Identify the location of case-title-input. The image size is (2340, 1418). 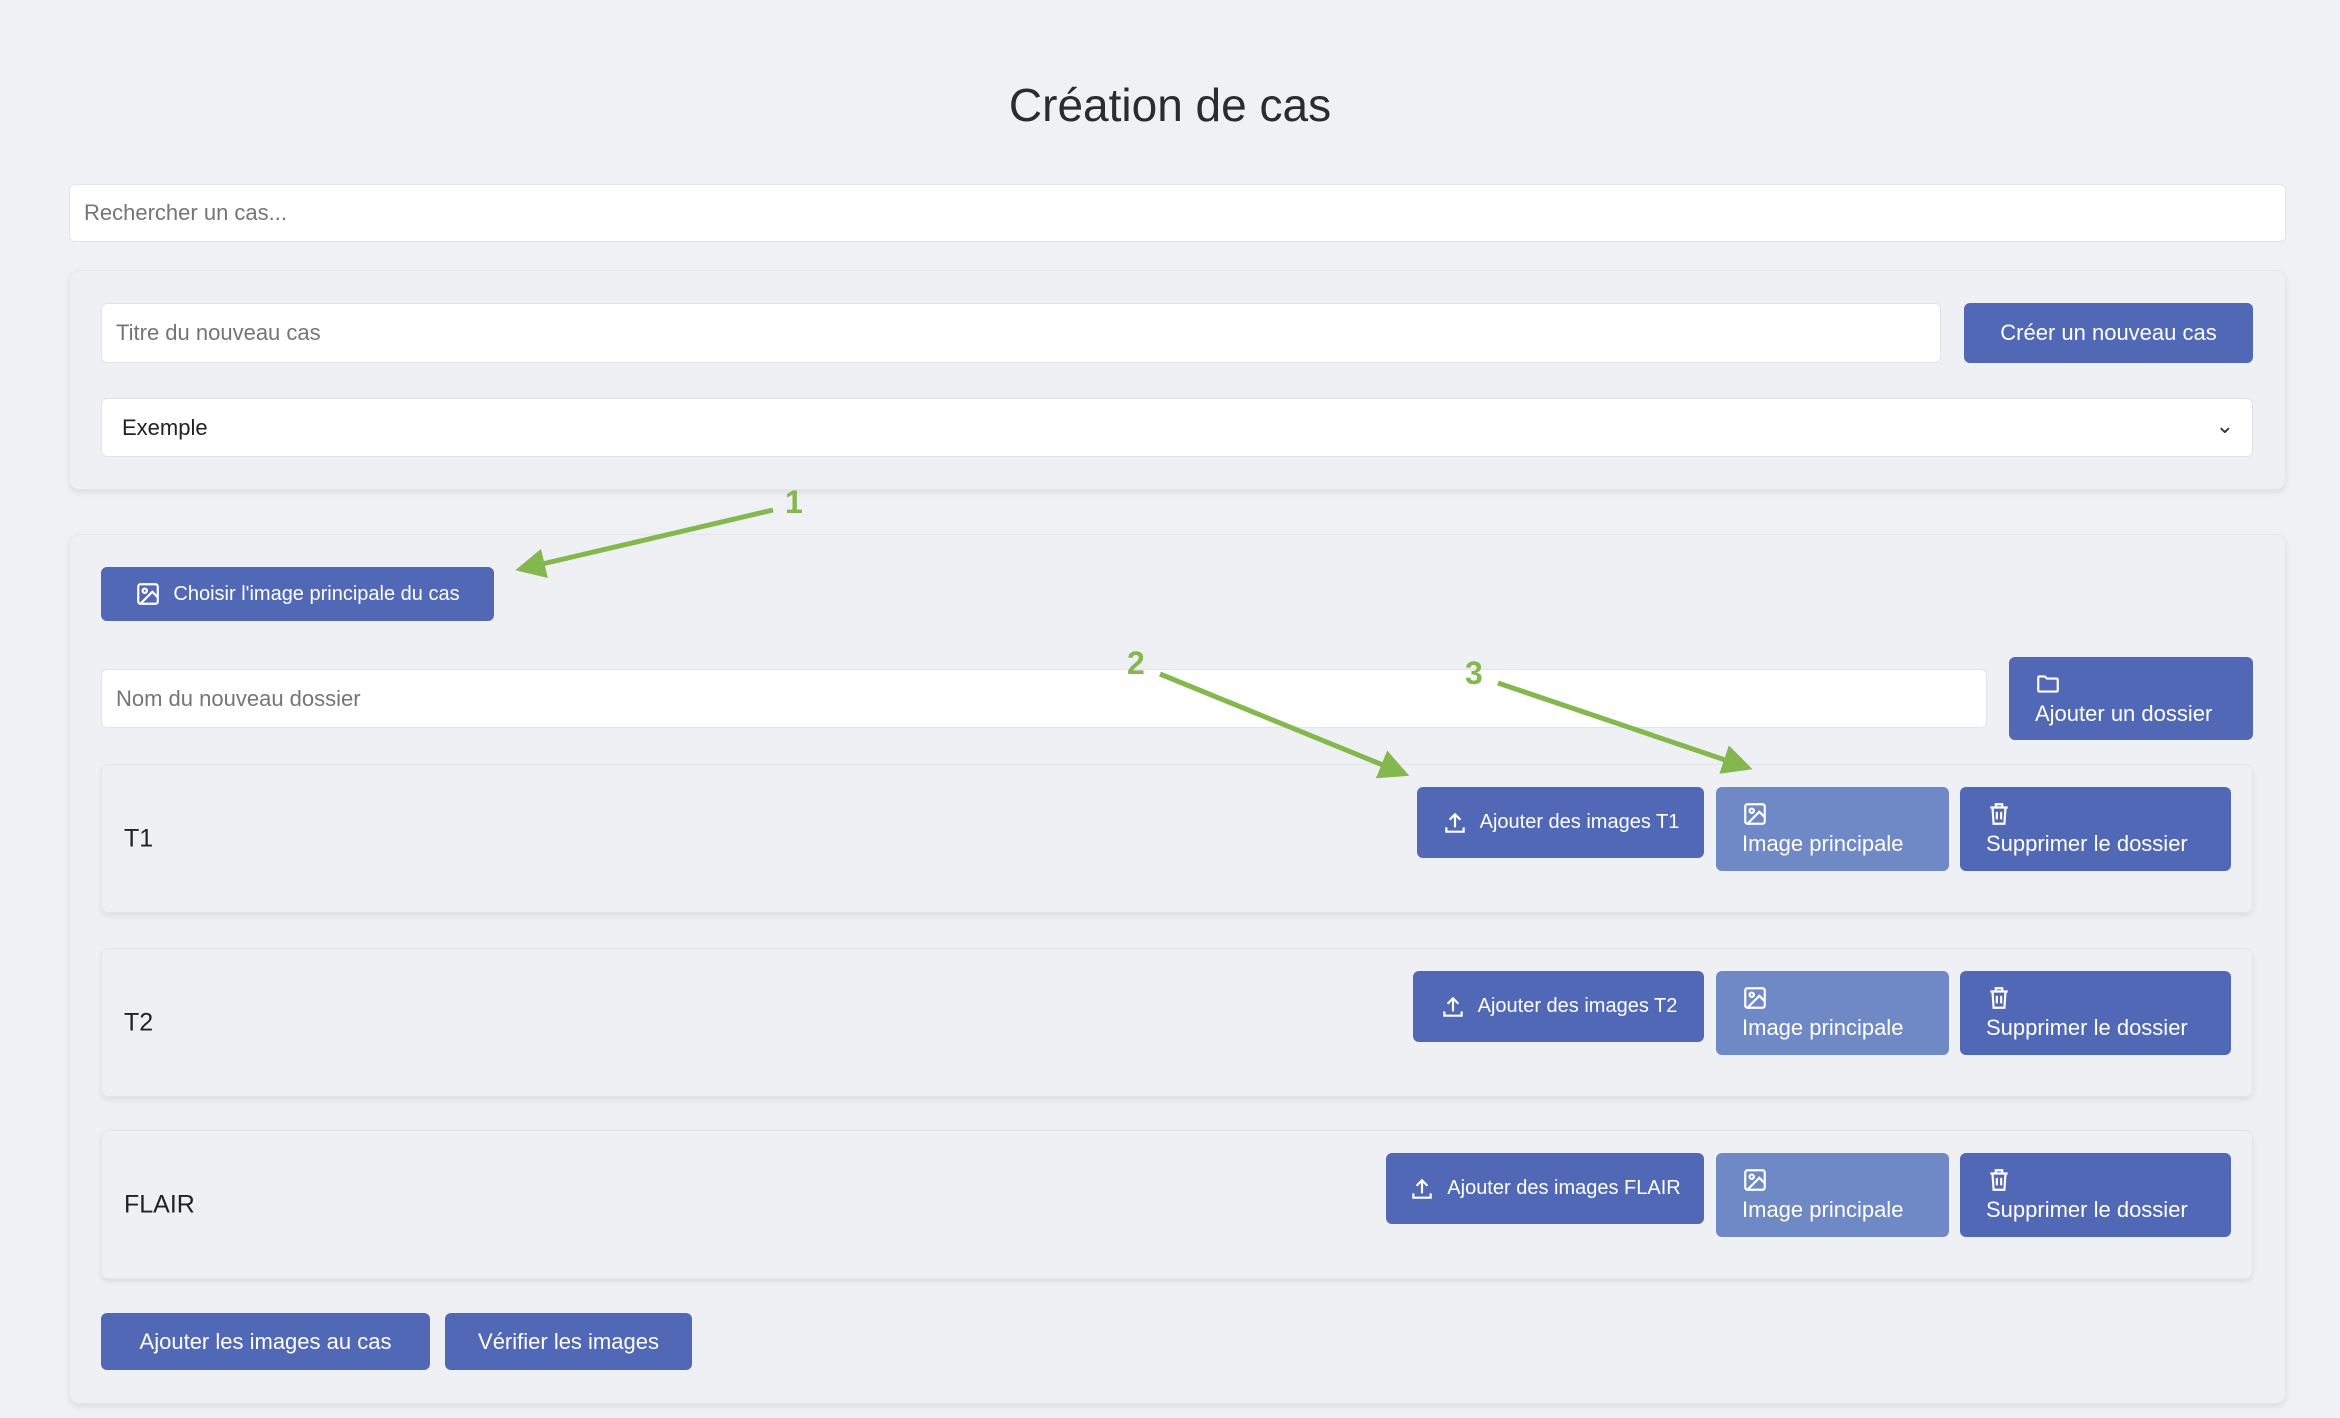
(1021, 333).